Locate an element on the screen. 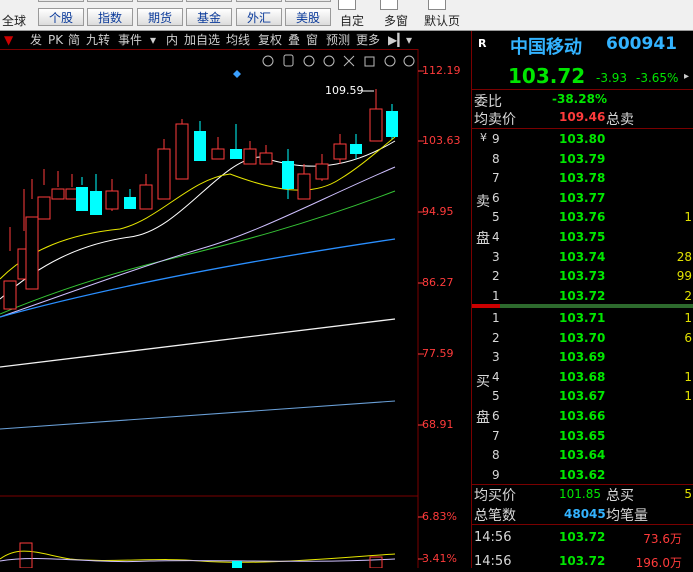  top-nav-bar: 全球 个股 指数 期货 基金 外汇 美股 自定 多窗 默认页 is located at coordinates (346, 15).